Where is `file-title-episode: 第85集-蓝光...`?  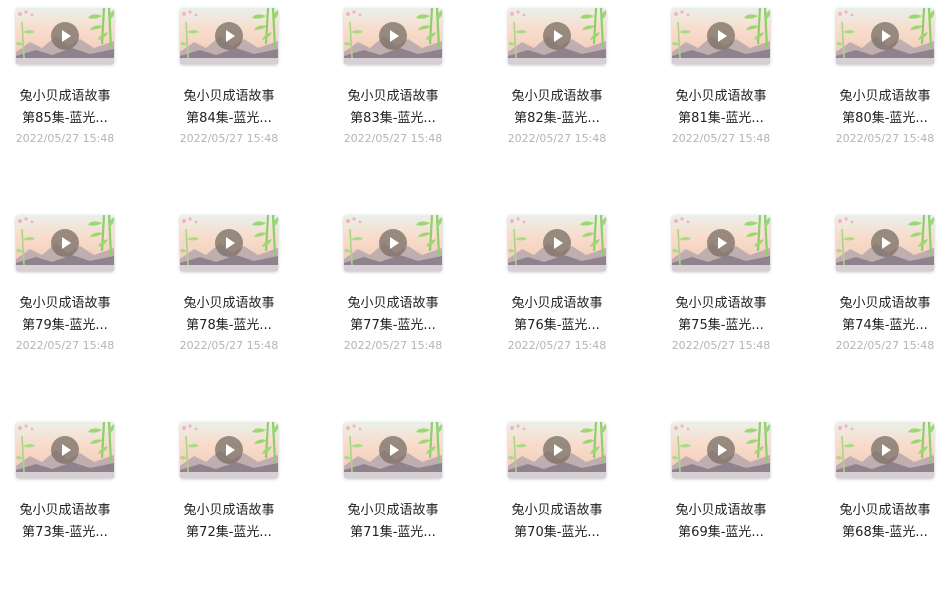
file-title-episode: 第85集-蓝光... is located at coordinates (65, 119).